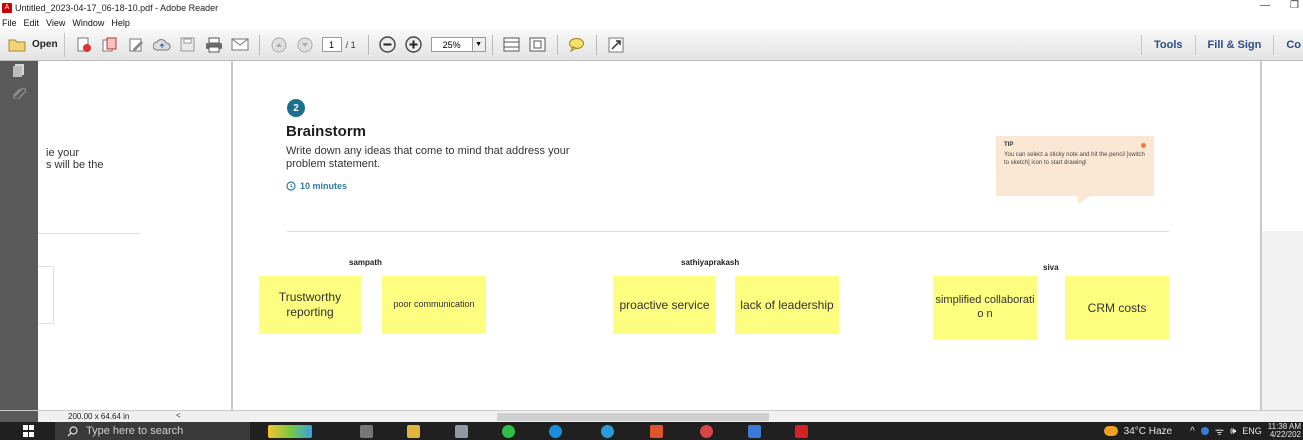  I want to click on menu-window: Window, so click(88, 23).